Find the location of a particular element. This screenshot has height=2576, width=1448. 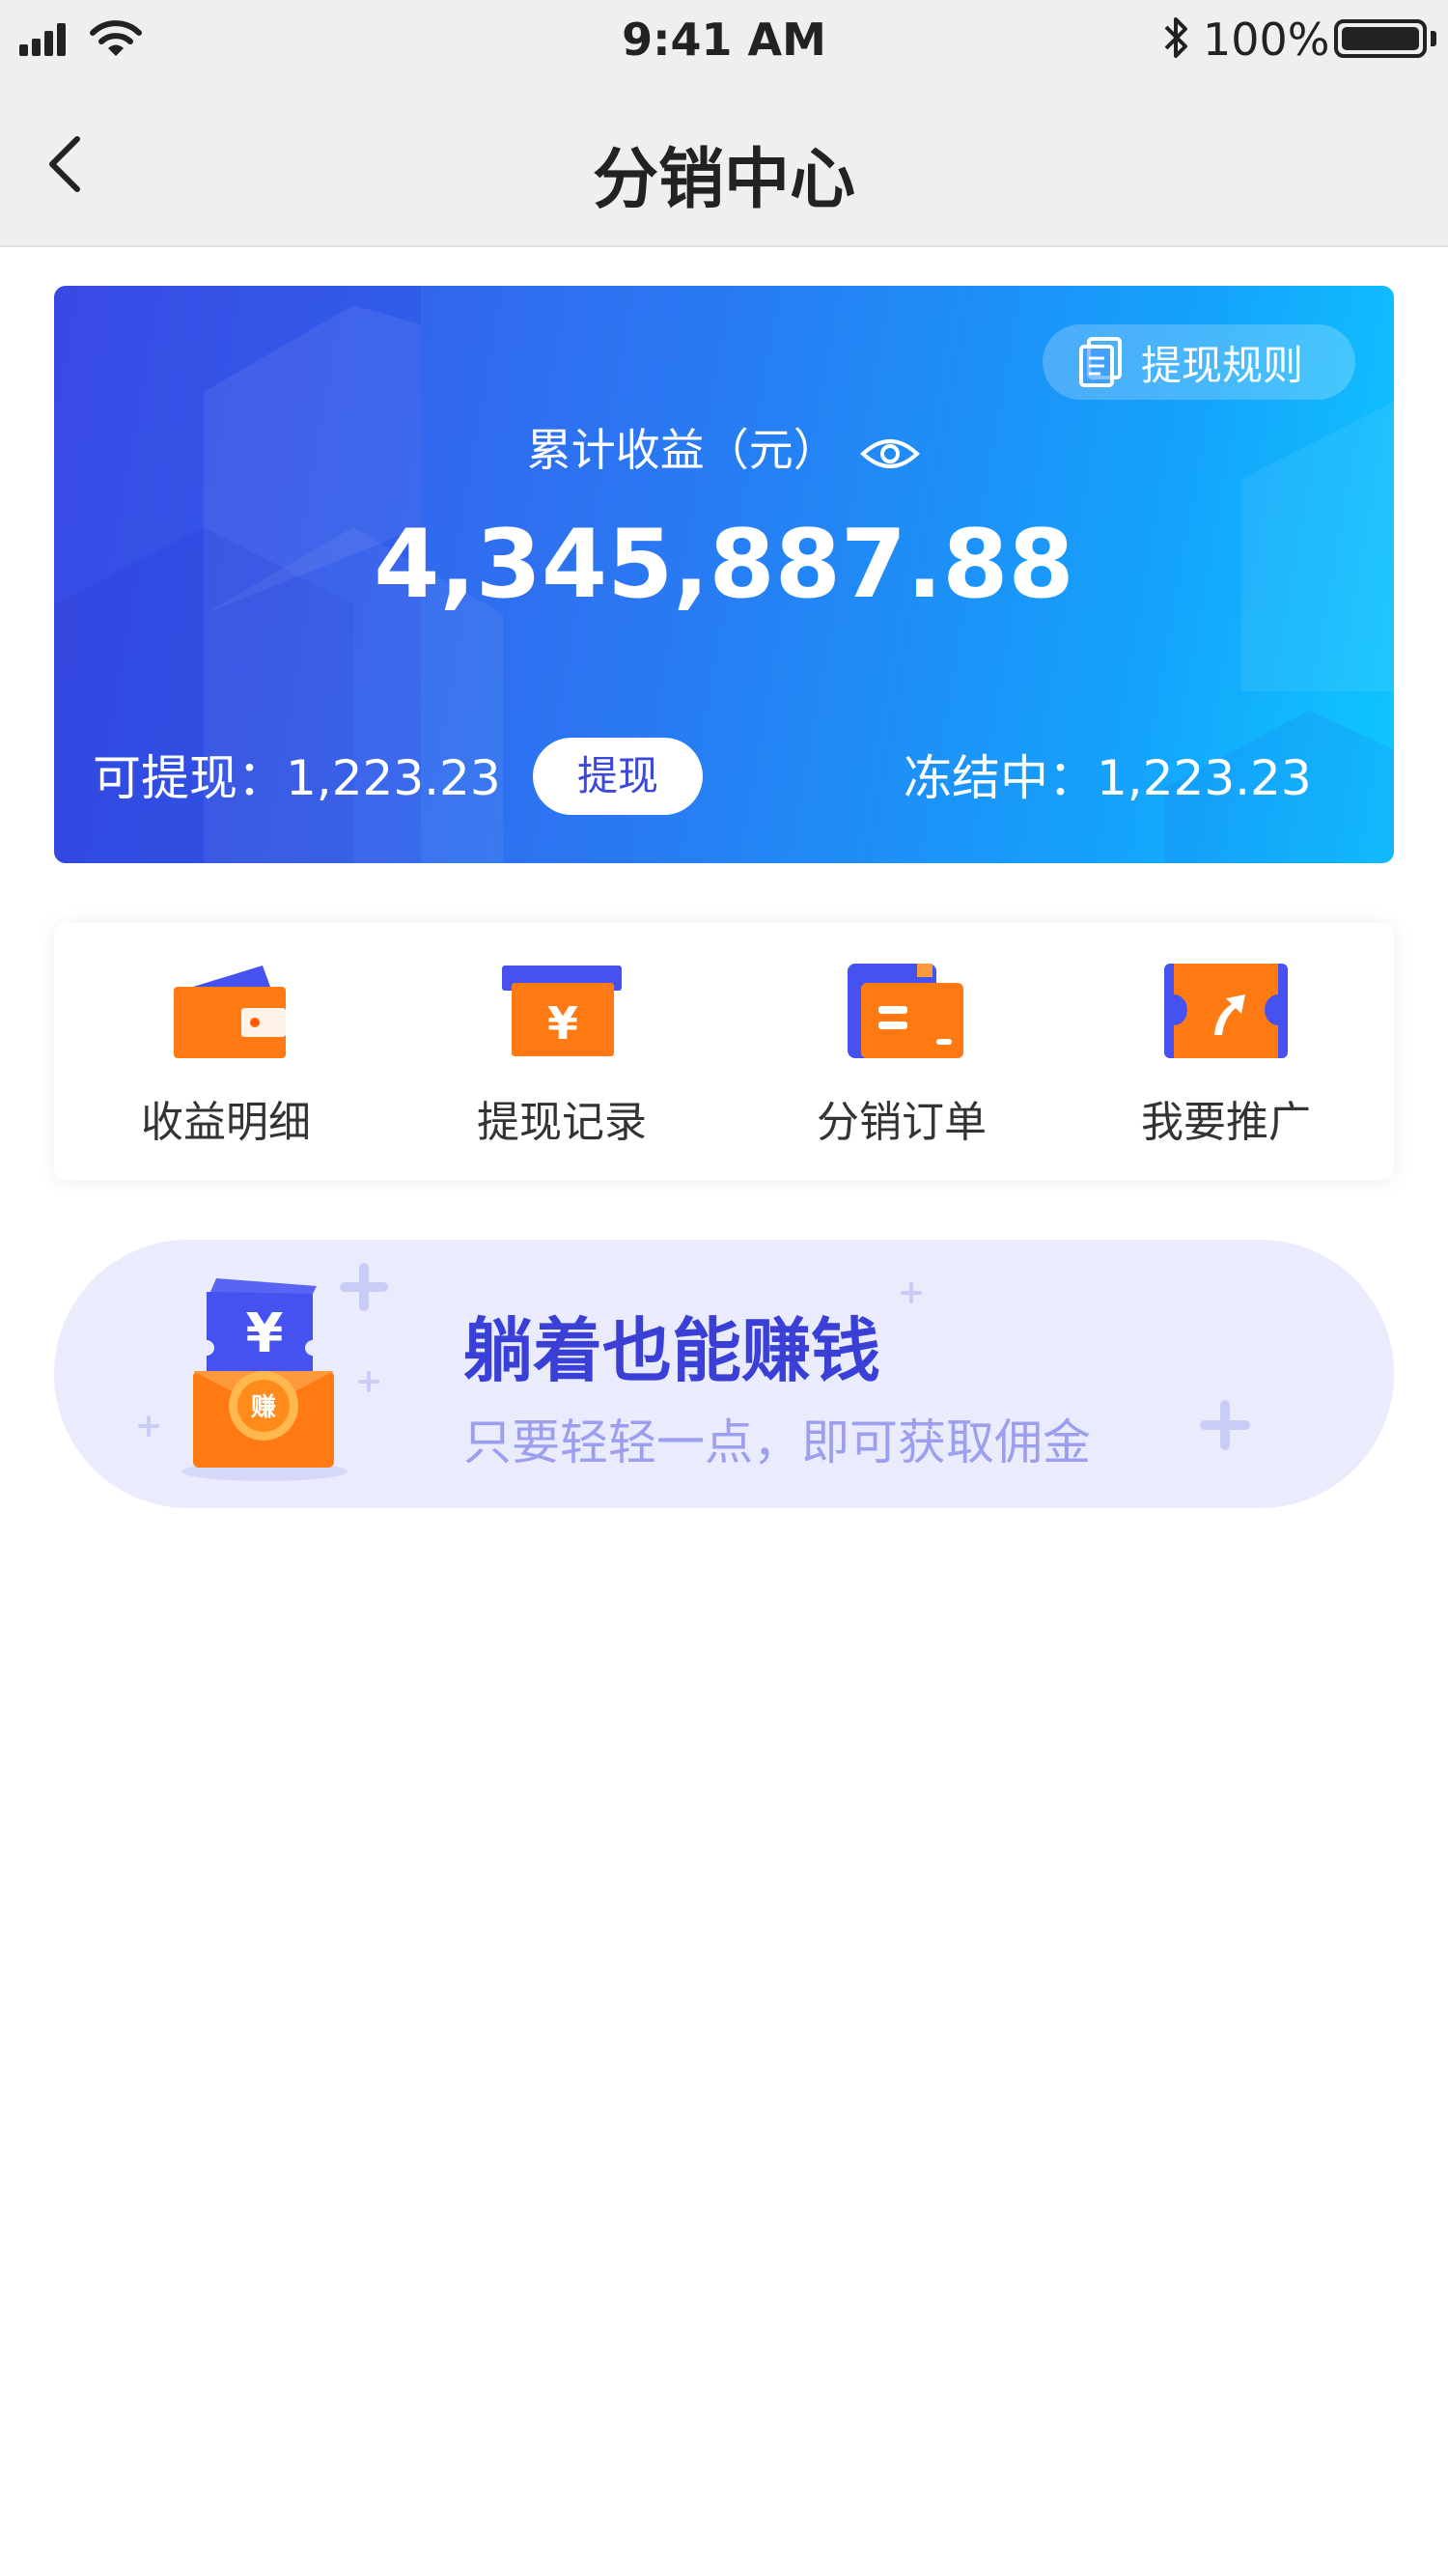

document-icon is located at coordinates (1101, 362).